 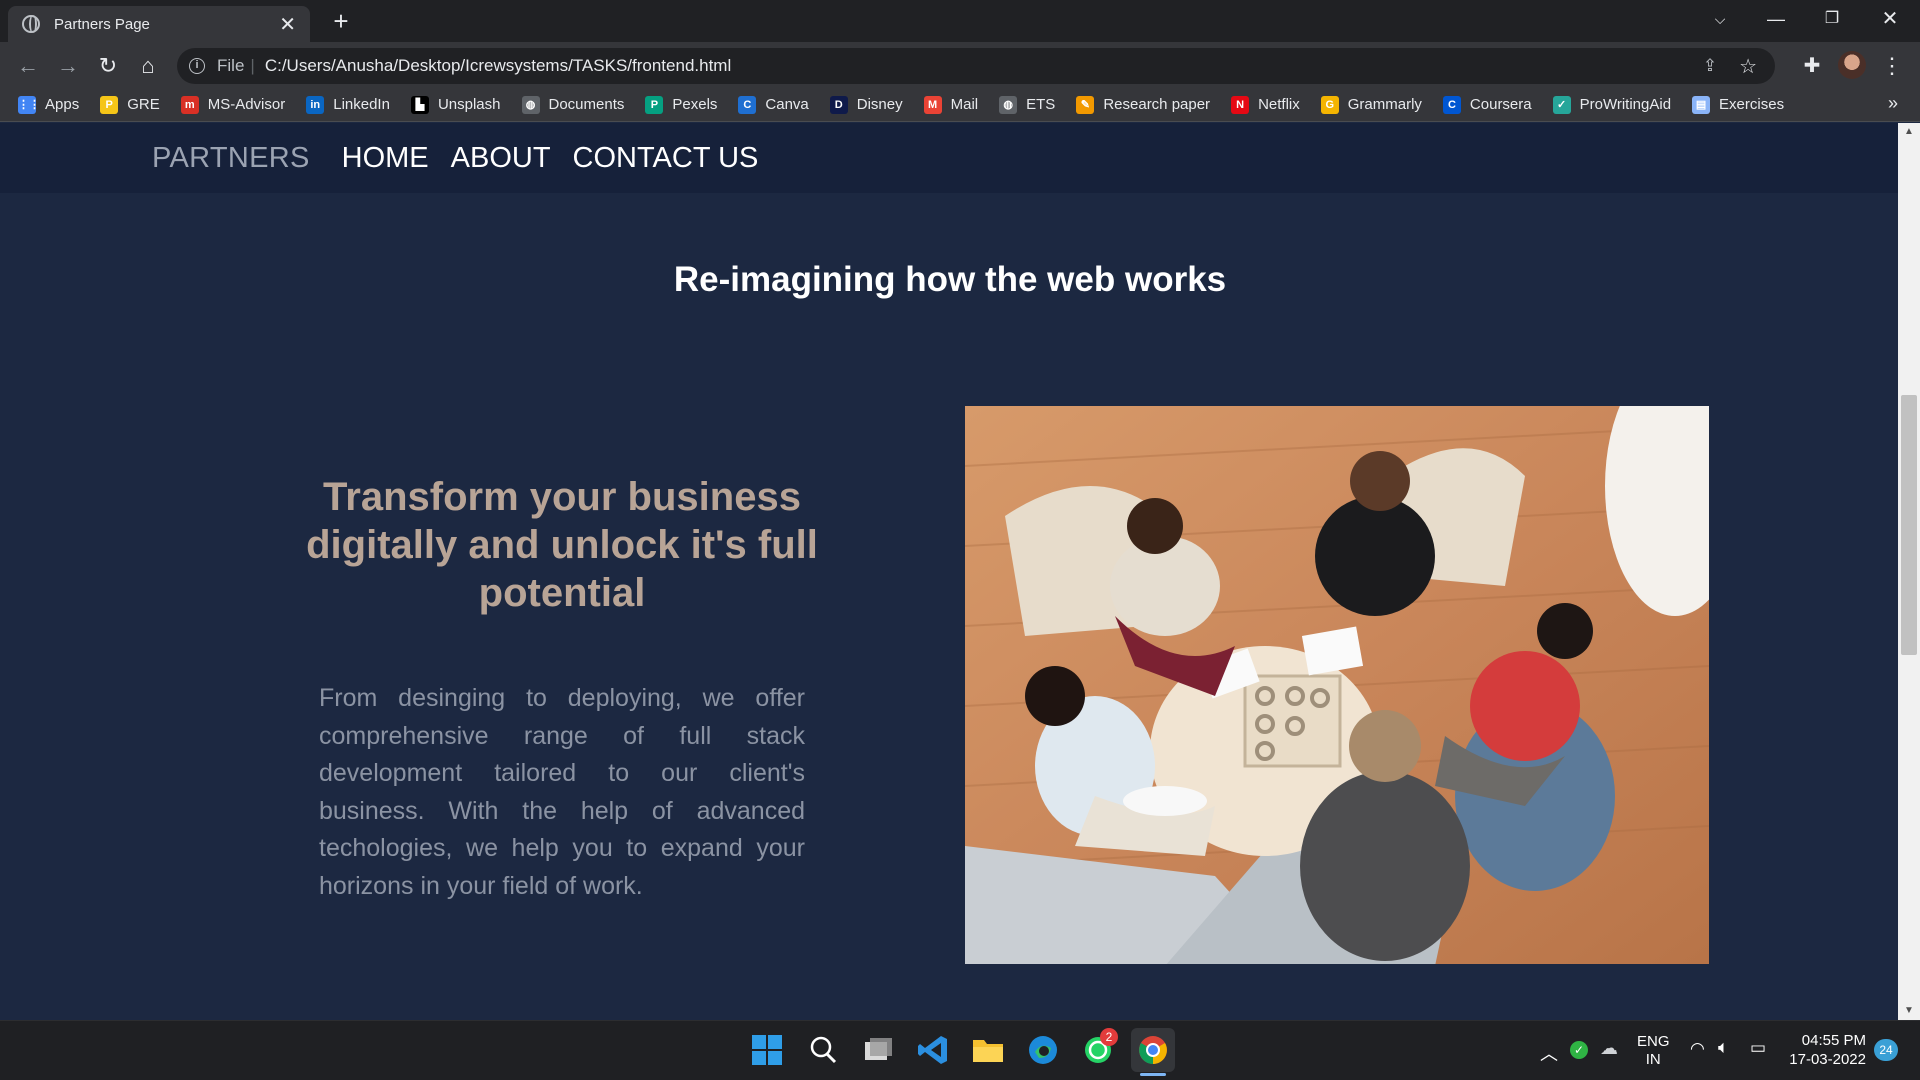 What do you see at coordinates (62, 104) in the screenshot?
I see `bookmark-label: Apps` at bounding box center [62, 104].